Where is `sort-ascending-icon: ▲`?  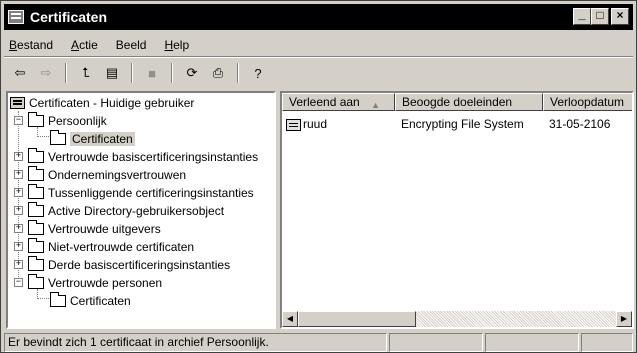 sort-ascending-icon: ▲ is located at coordinates (375, 105).